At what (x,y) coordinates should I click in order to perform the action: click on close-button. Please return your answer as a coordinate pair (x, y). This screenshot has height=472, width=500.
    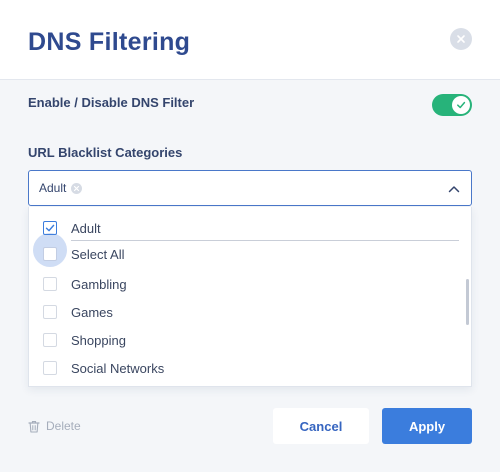
    Looking at the image, I should click on (461, 39).